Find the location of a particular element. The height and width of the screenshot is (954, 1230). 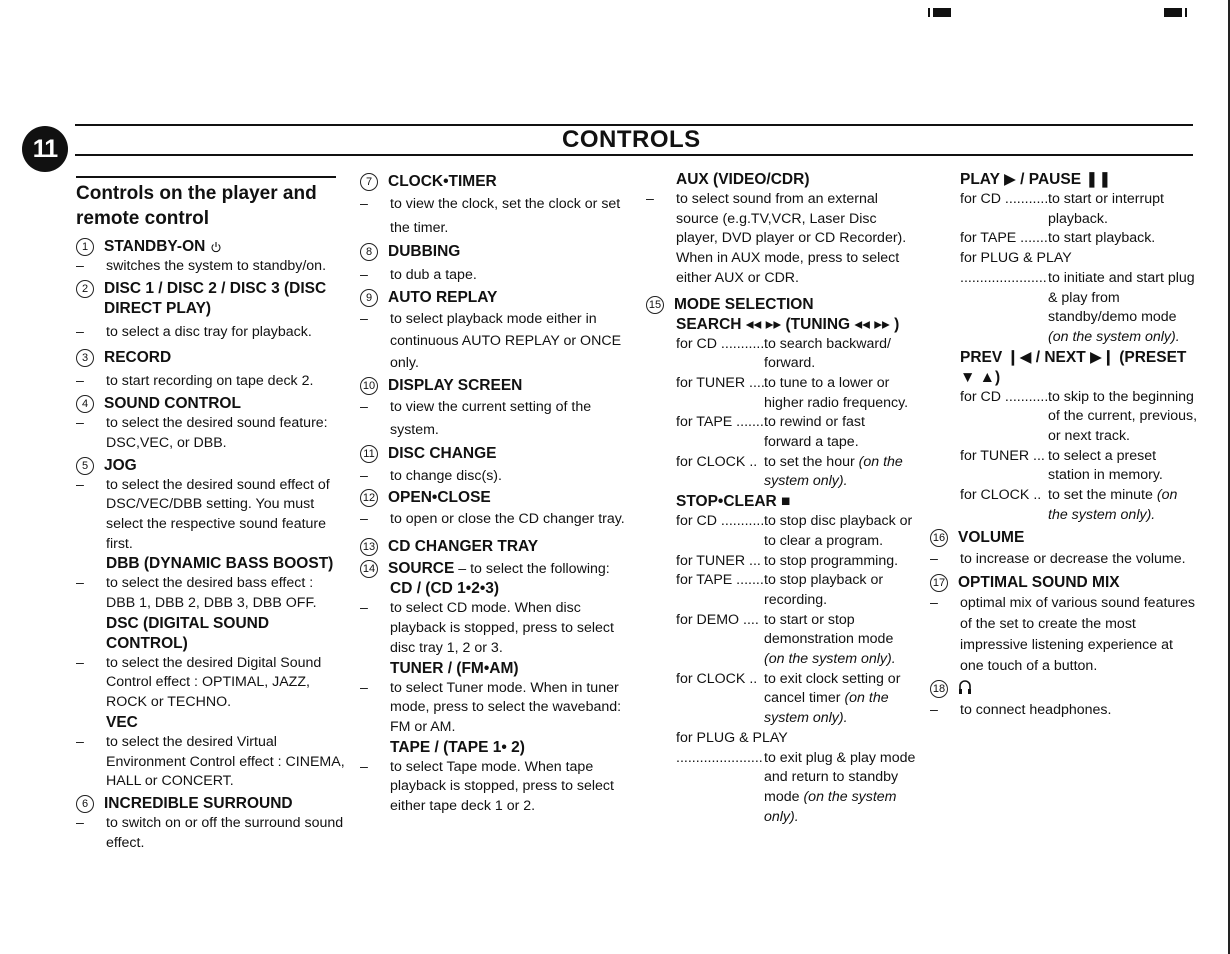

item-number: 12 is located at coordinates (369, 498).